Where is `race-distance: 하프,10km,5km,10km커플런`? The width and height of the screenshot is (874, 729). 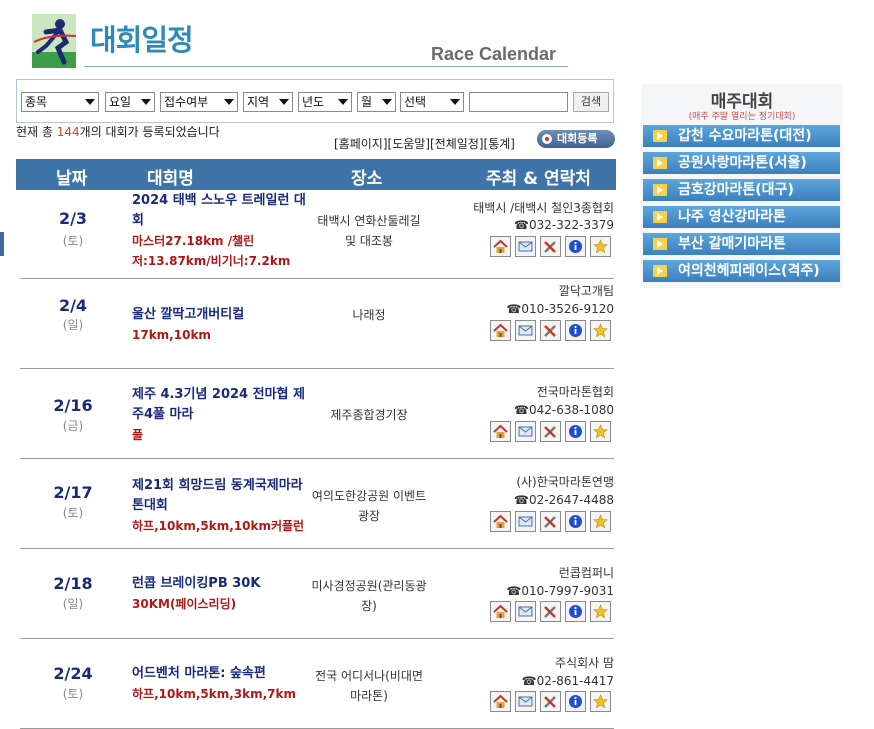 race-distance: 하프,10km,5km,10km커플런 is located at coordinates (218, 526).